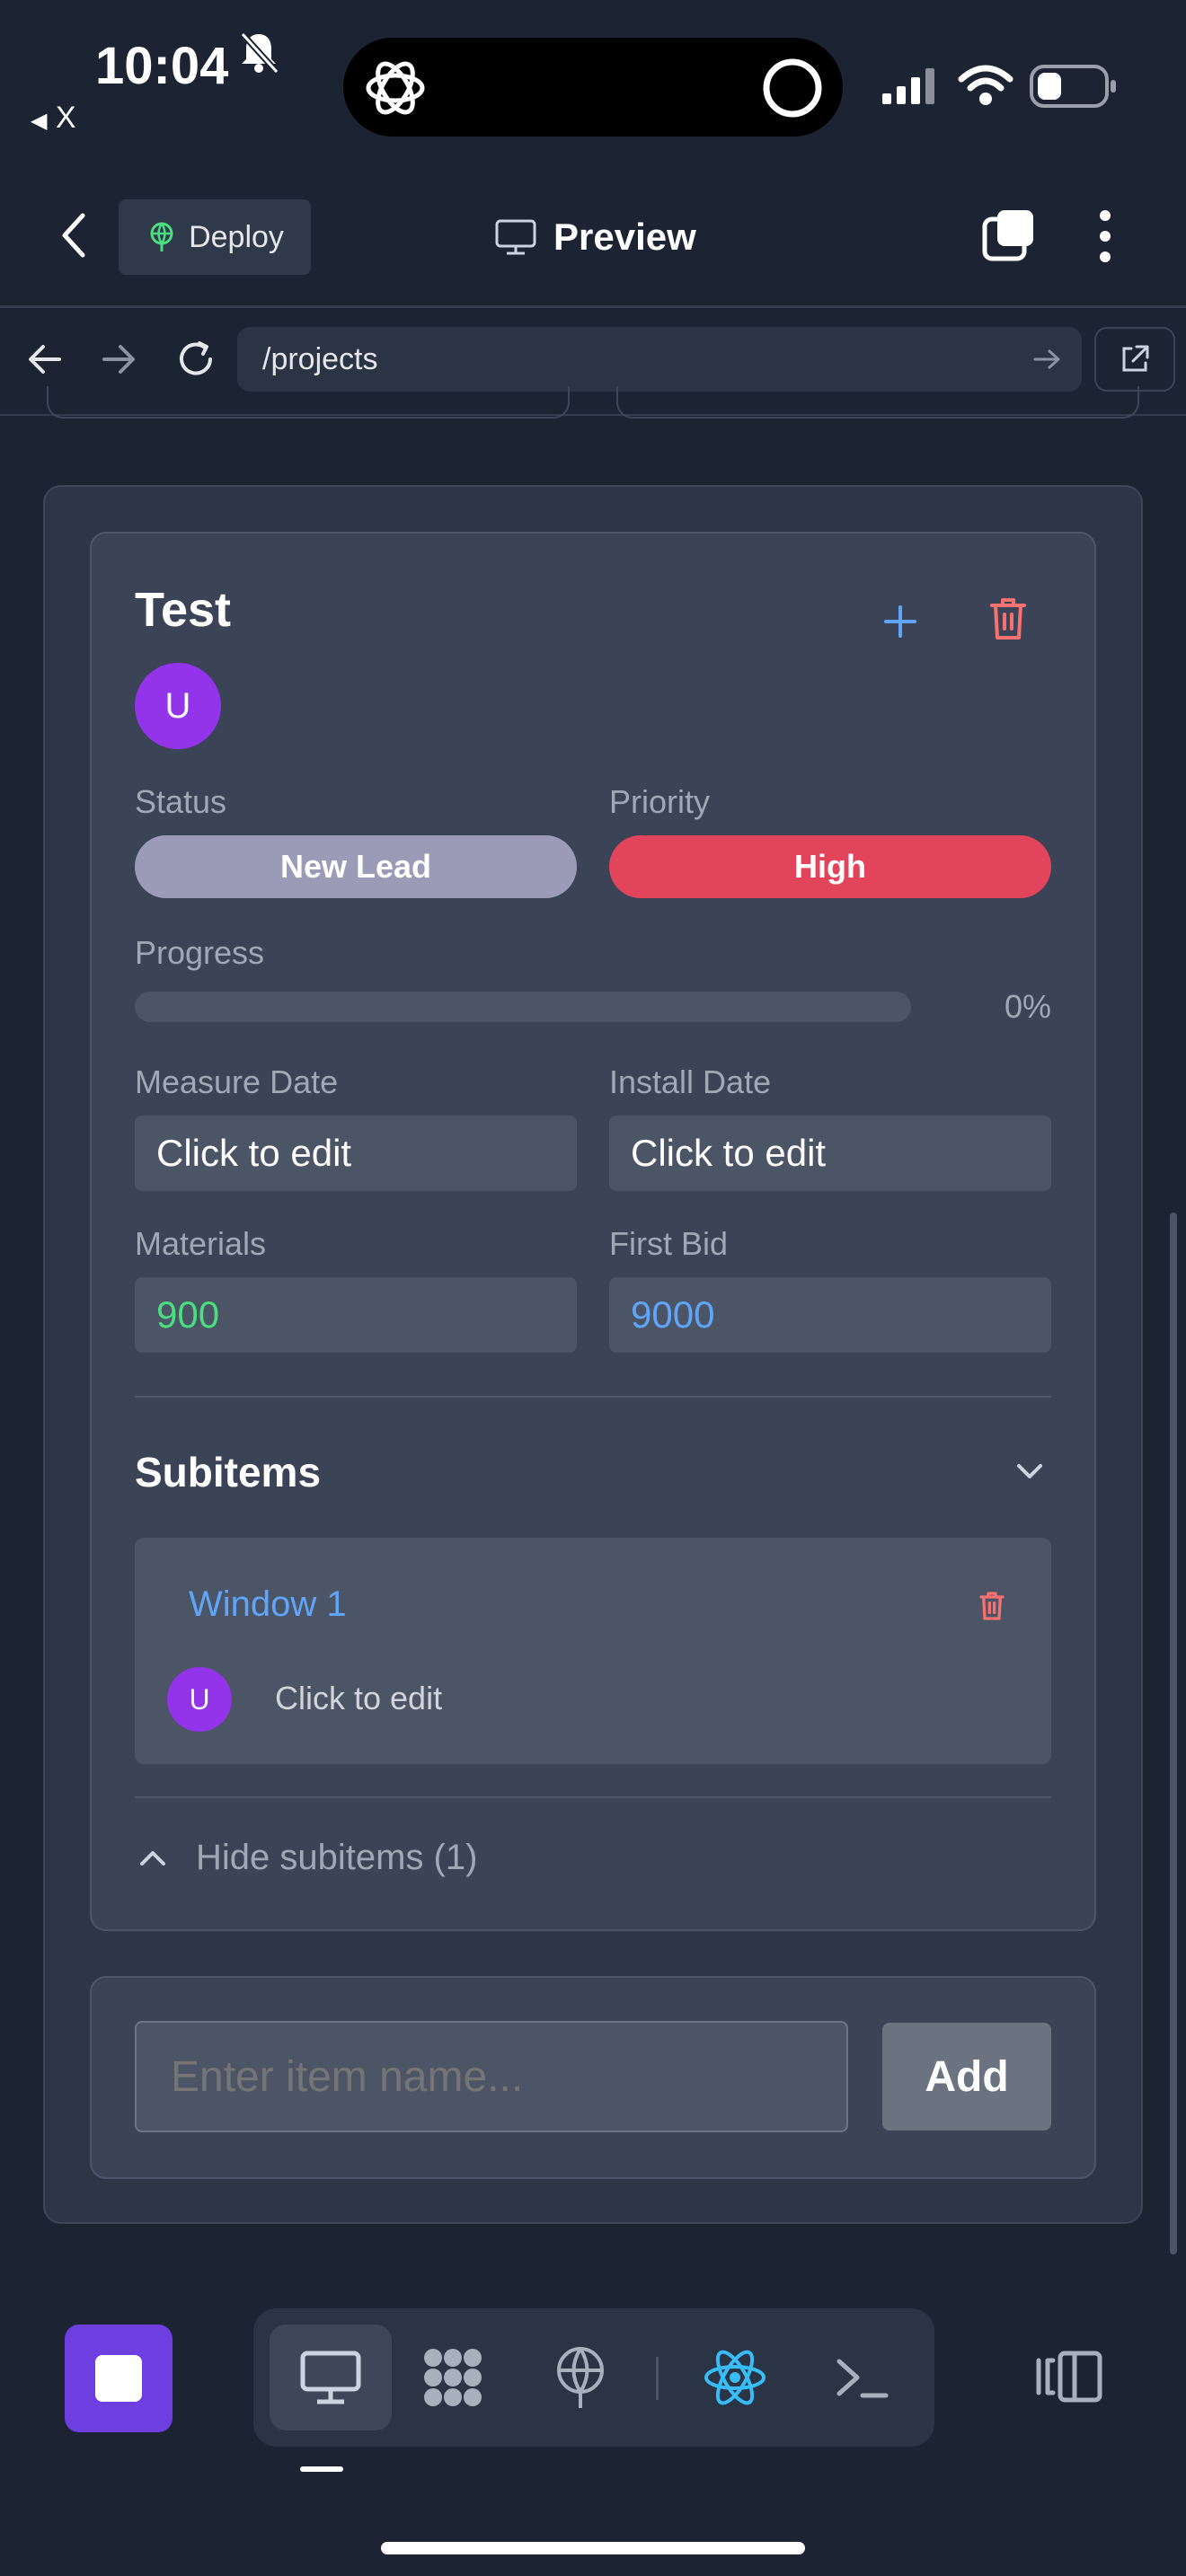  What do you see at coordinates (659, 359) in the screenshot?
I see `url-input: /projects` at bounding box center [659, 359].